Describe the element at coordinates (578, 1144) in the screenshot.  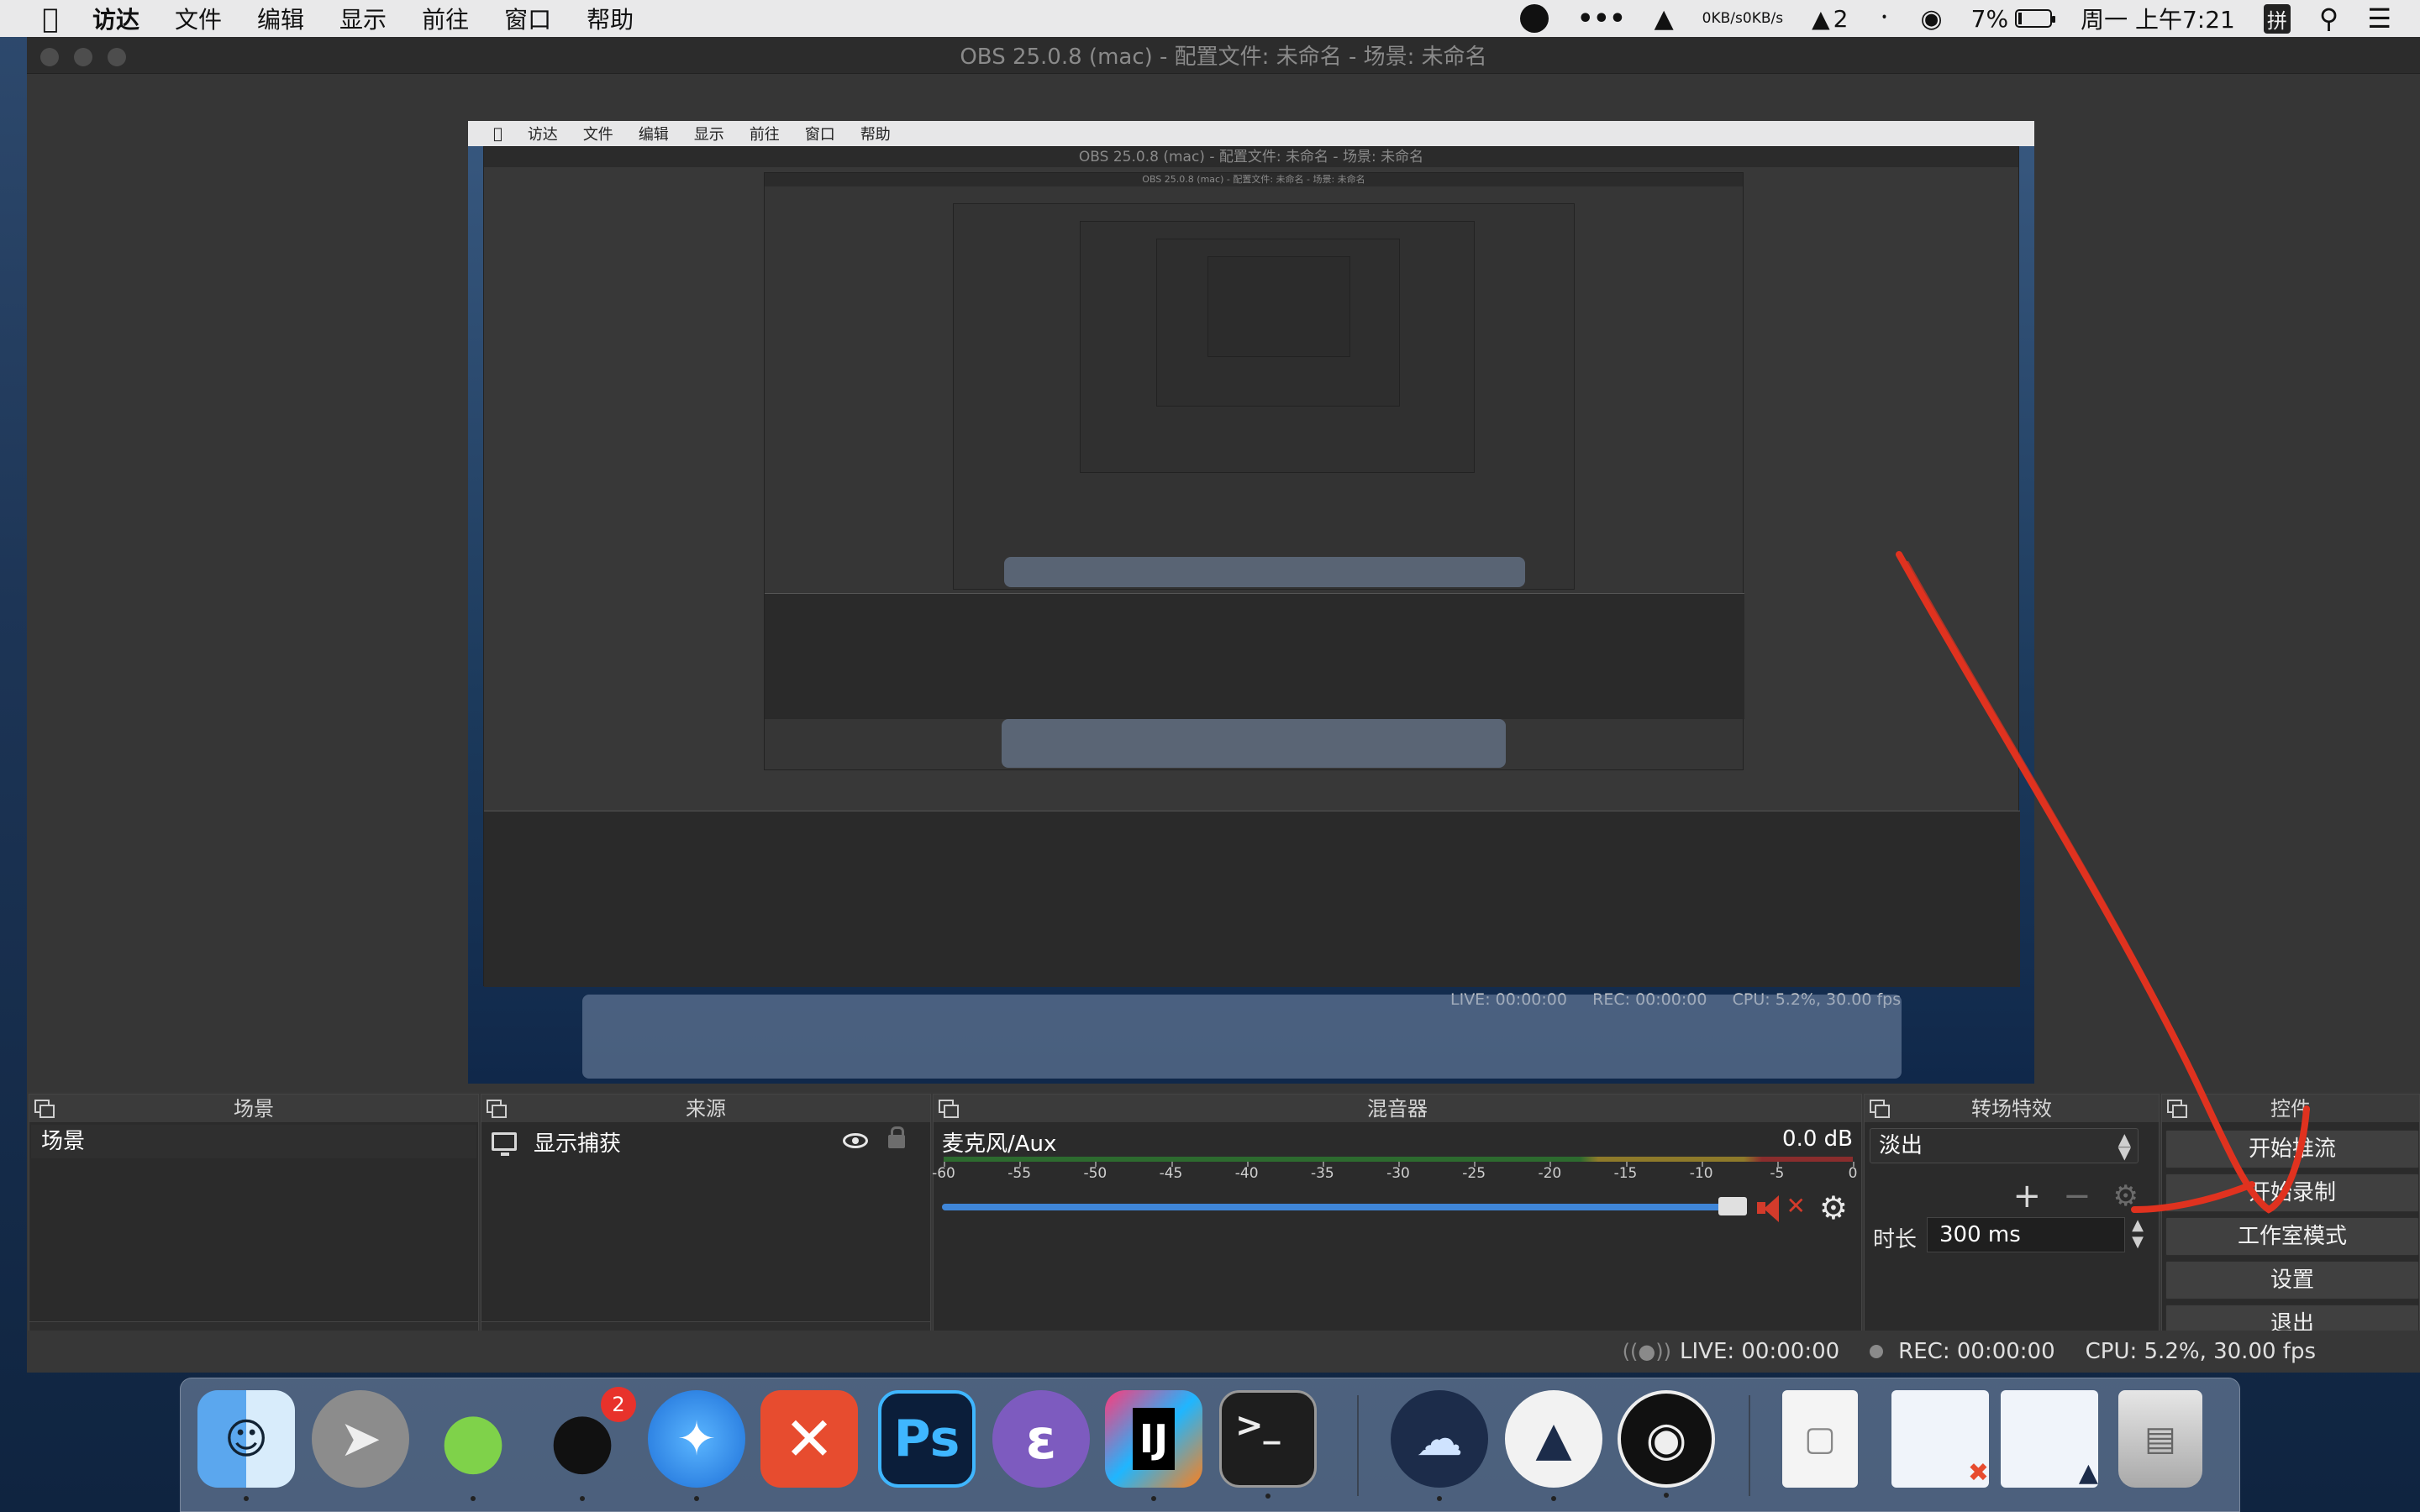
I see `source-name: 显示捕获` at that location.